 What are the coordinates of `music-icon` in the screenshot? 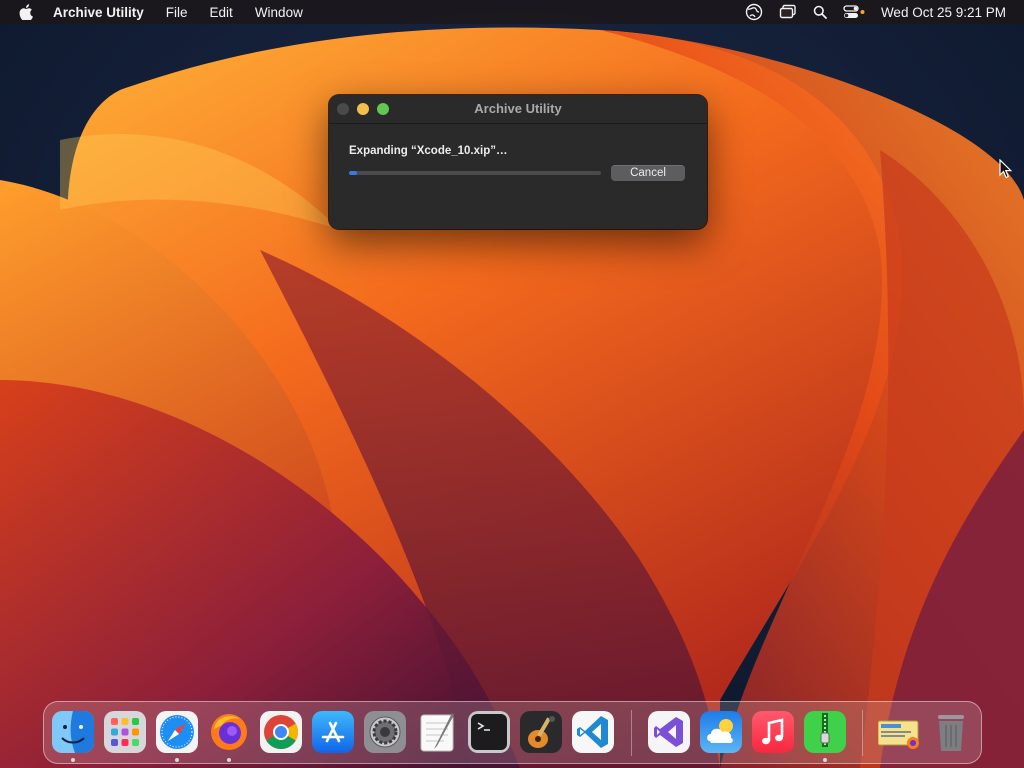 It's located at (773, 732).